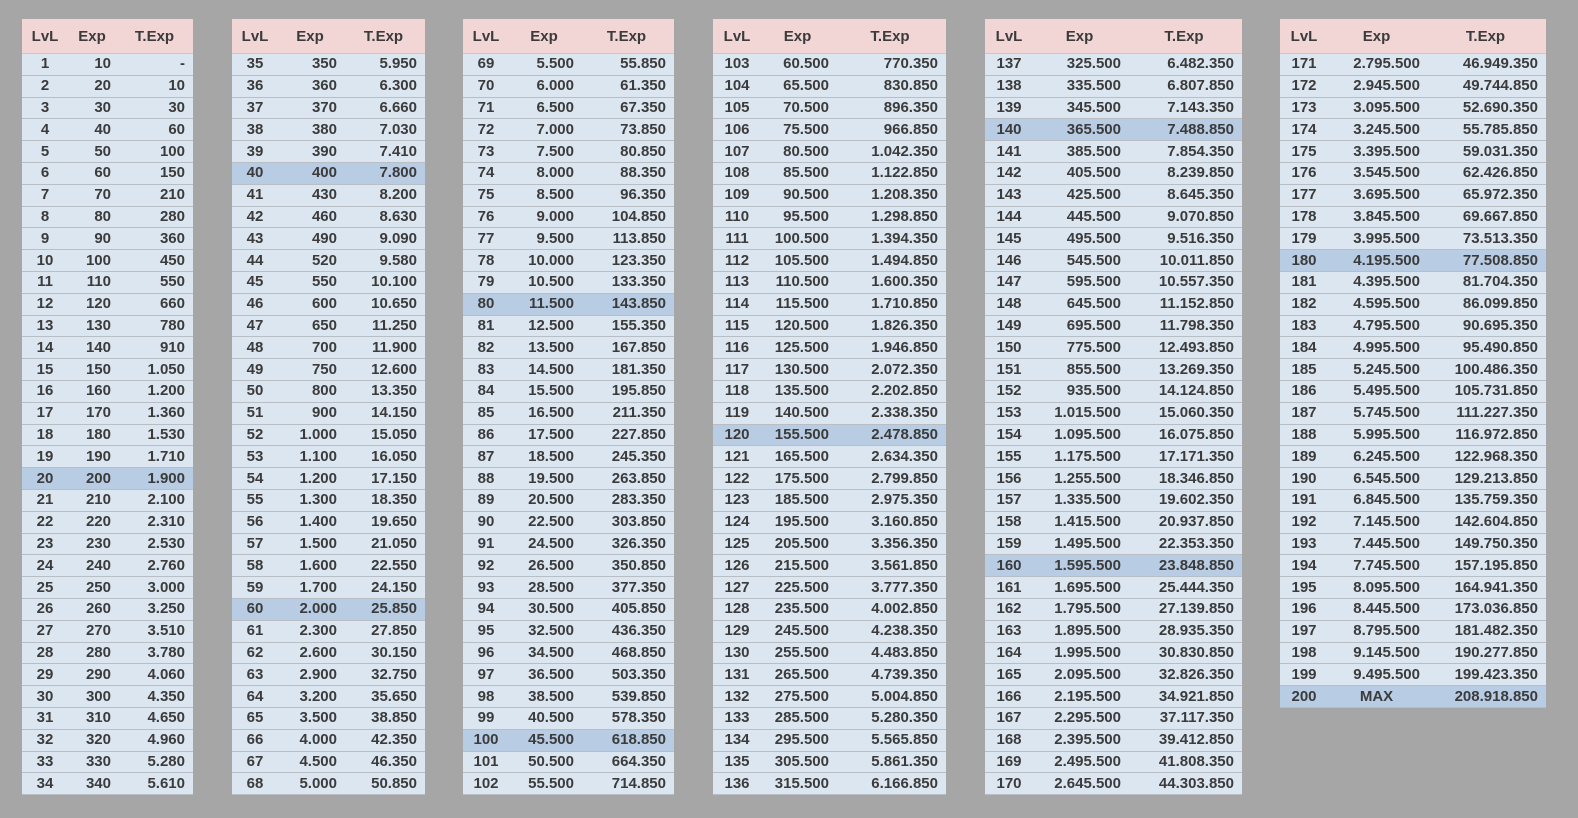  I want to click on level-cell: 120, so click(737, 435).